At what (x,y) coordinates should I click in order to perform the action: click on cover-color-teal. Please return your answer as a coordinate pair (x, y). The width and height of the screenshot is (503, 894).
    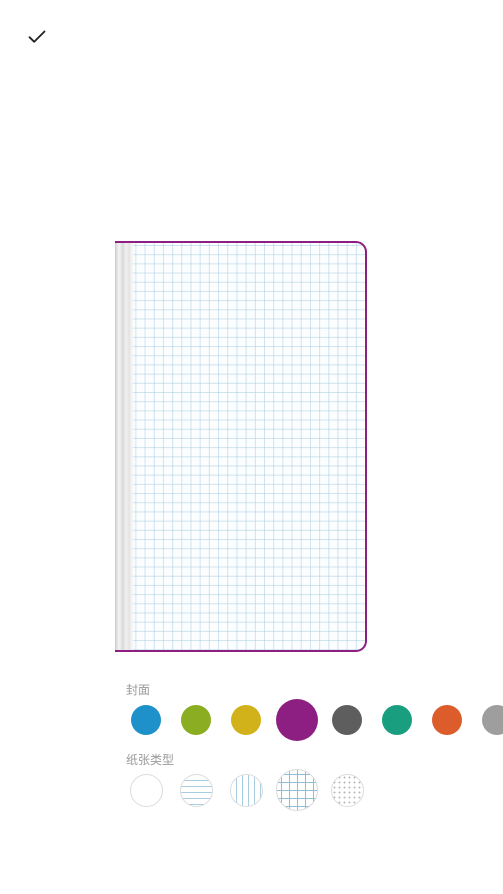
    Looking at the image, I should click on (397, 720).